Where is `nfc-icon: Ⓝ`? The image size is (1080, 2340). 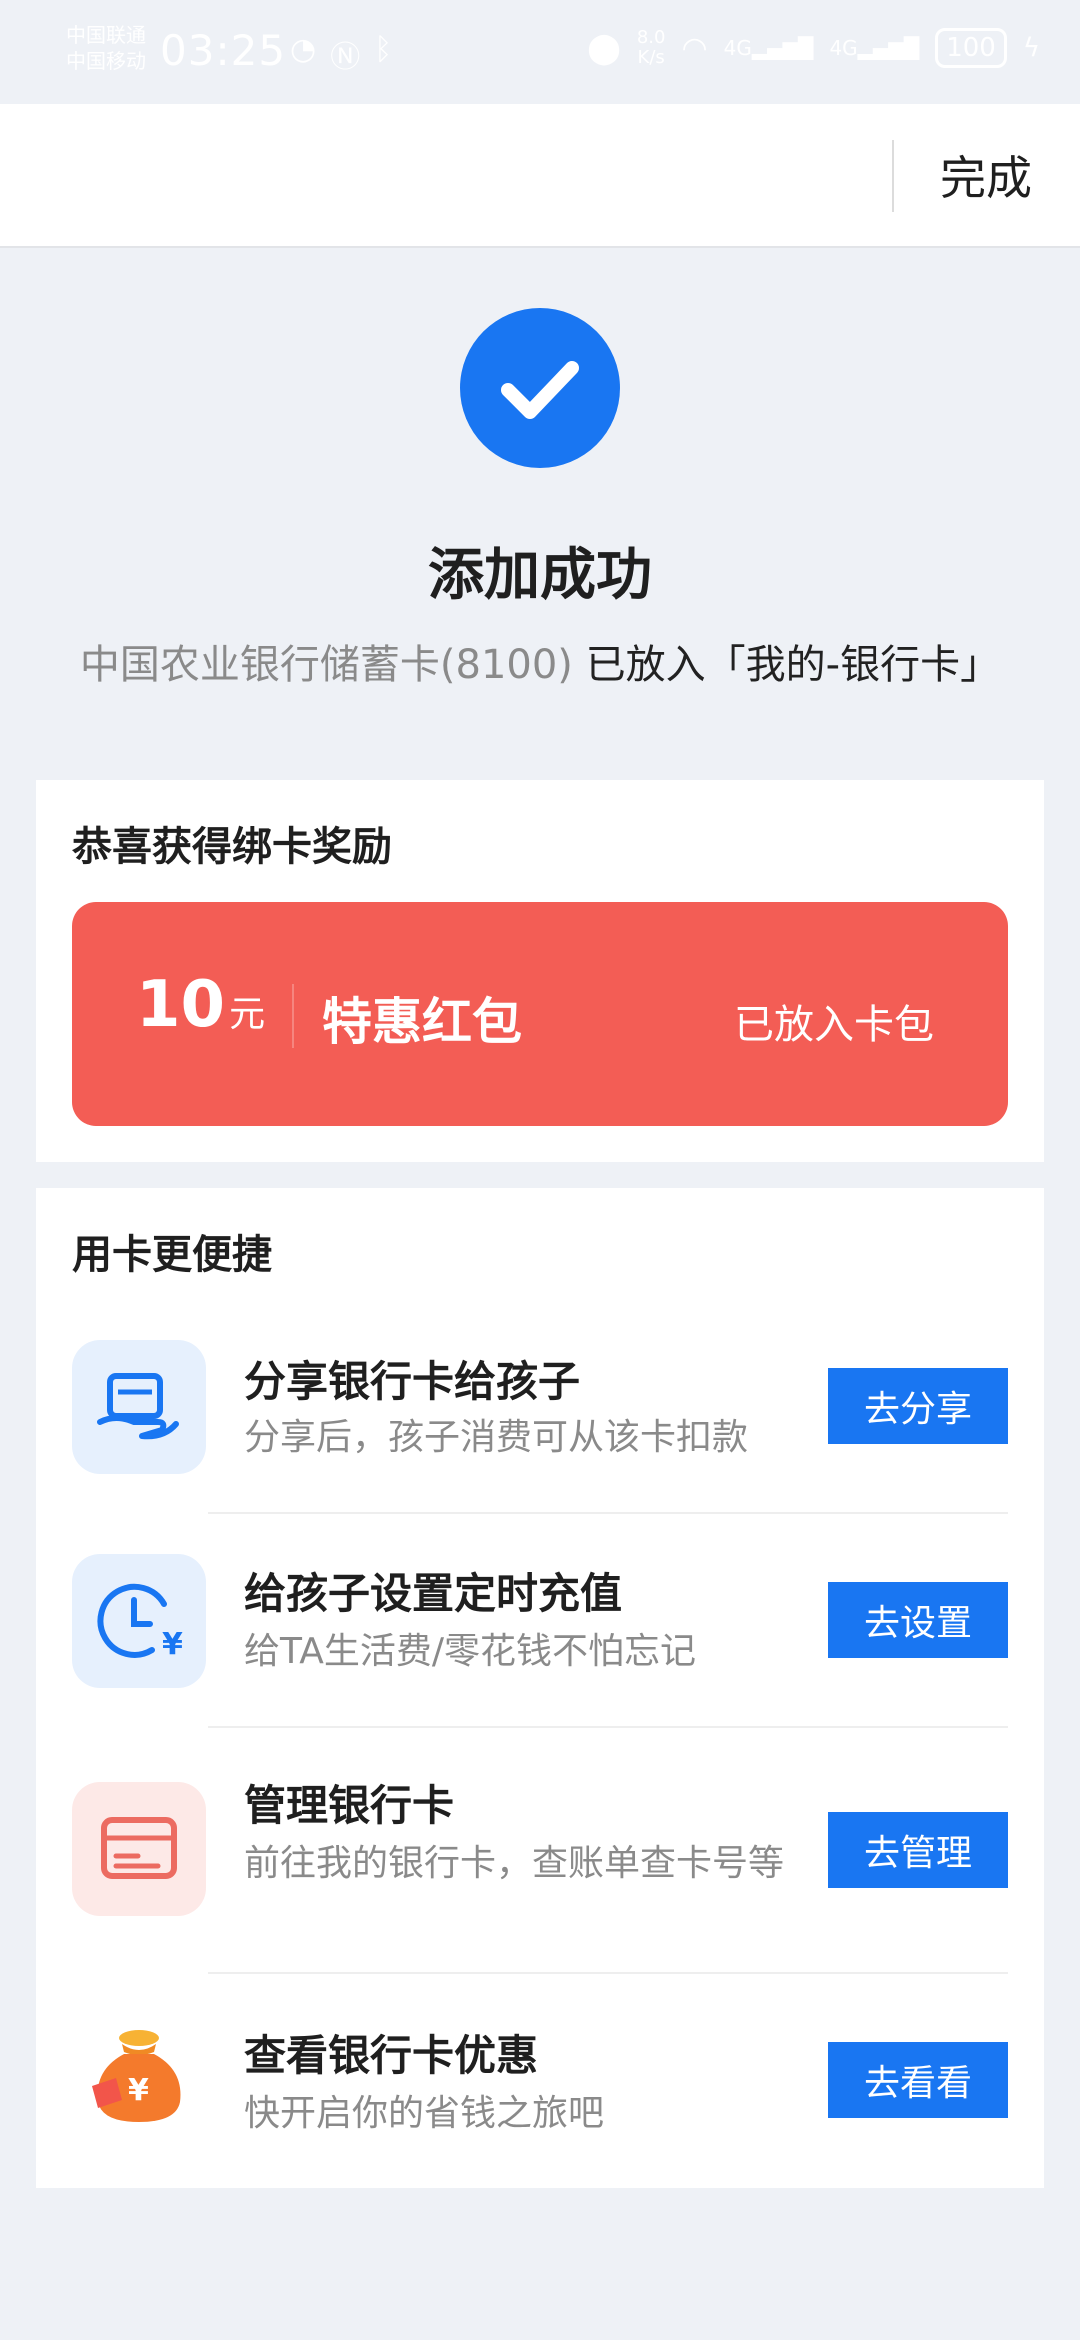
nfc-icon: Ⓝ is located at coordinates (345, 57).